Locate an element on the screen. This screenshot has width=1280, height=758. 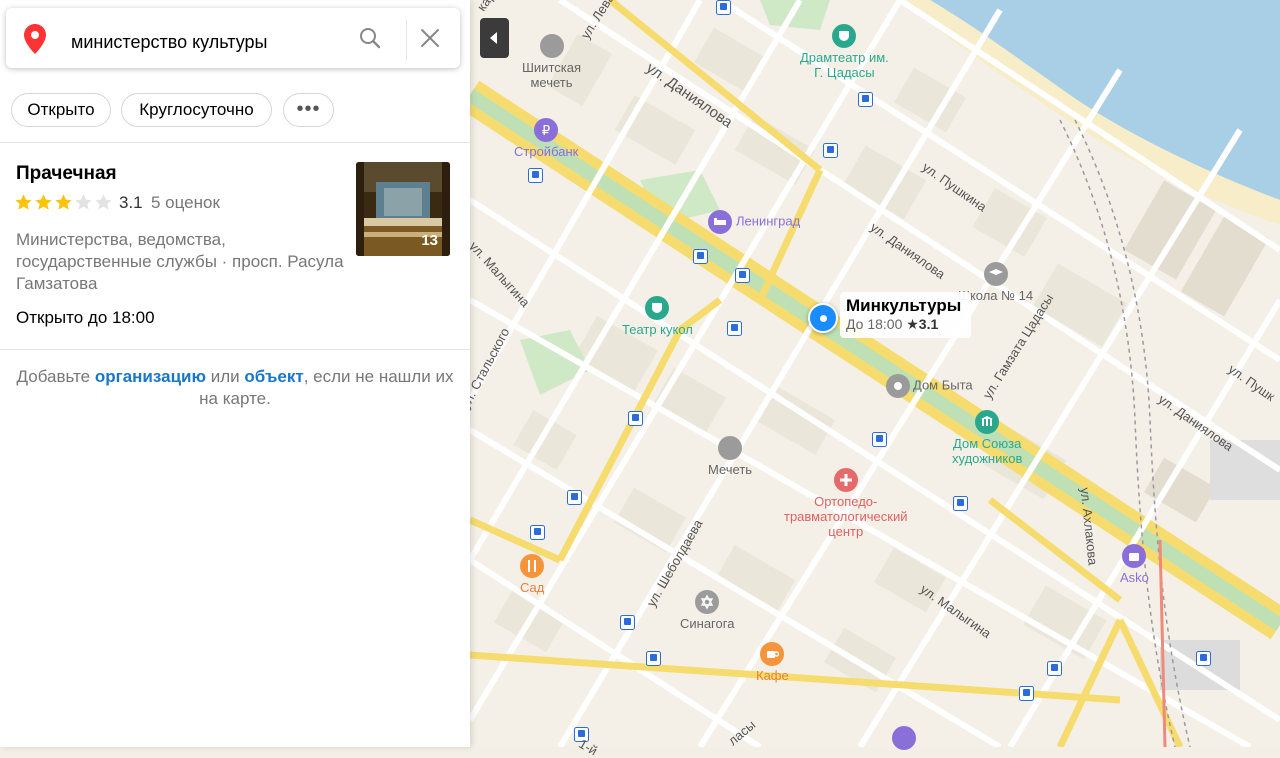
synagogue-icon is located at coordinates (707, 602).